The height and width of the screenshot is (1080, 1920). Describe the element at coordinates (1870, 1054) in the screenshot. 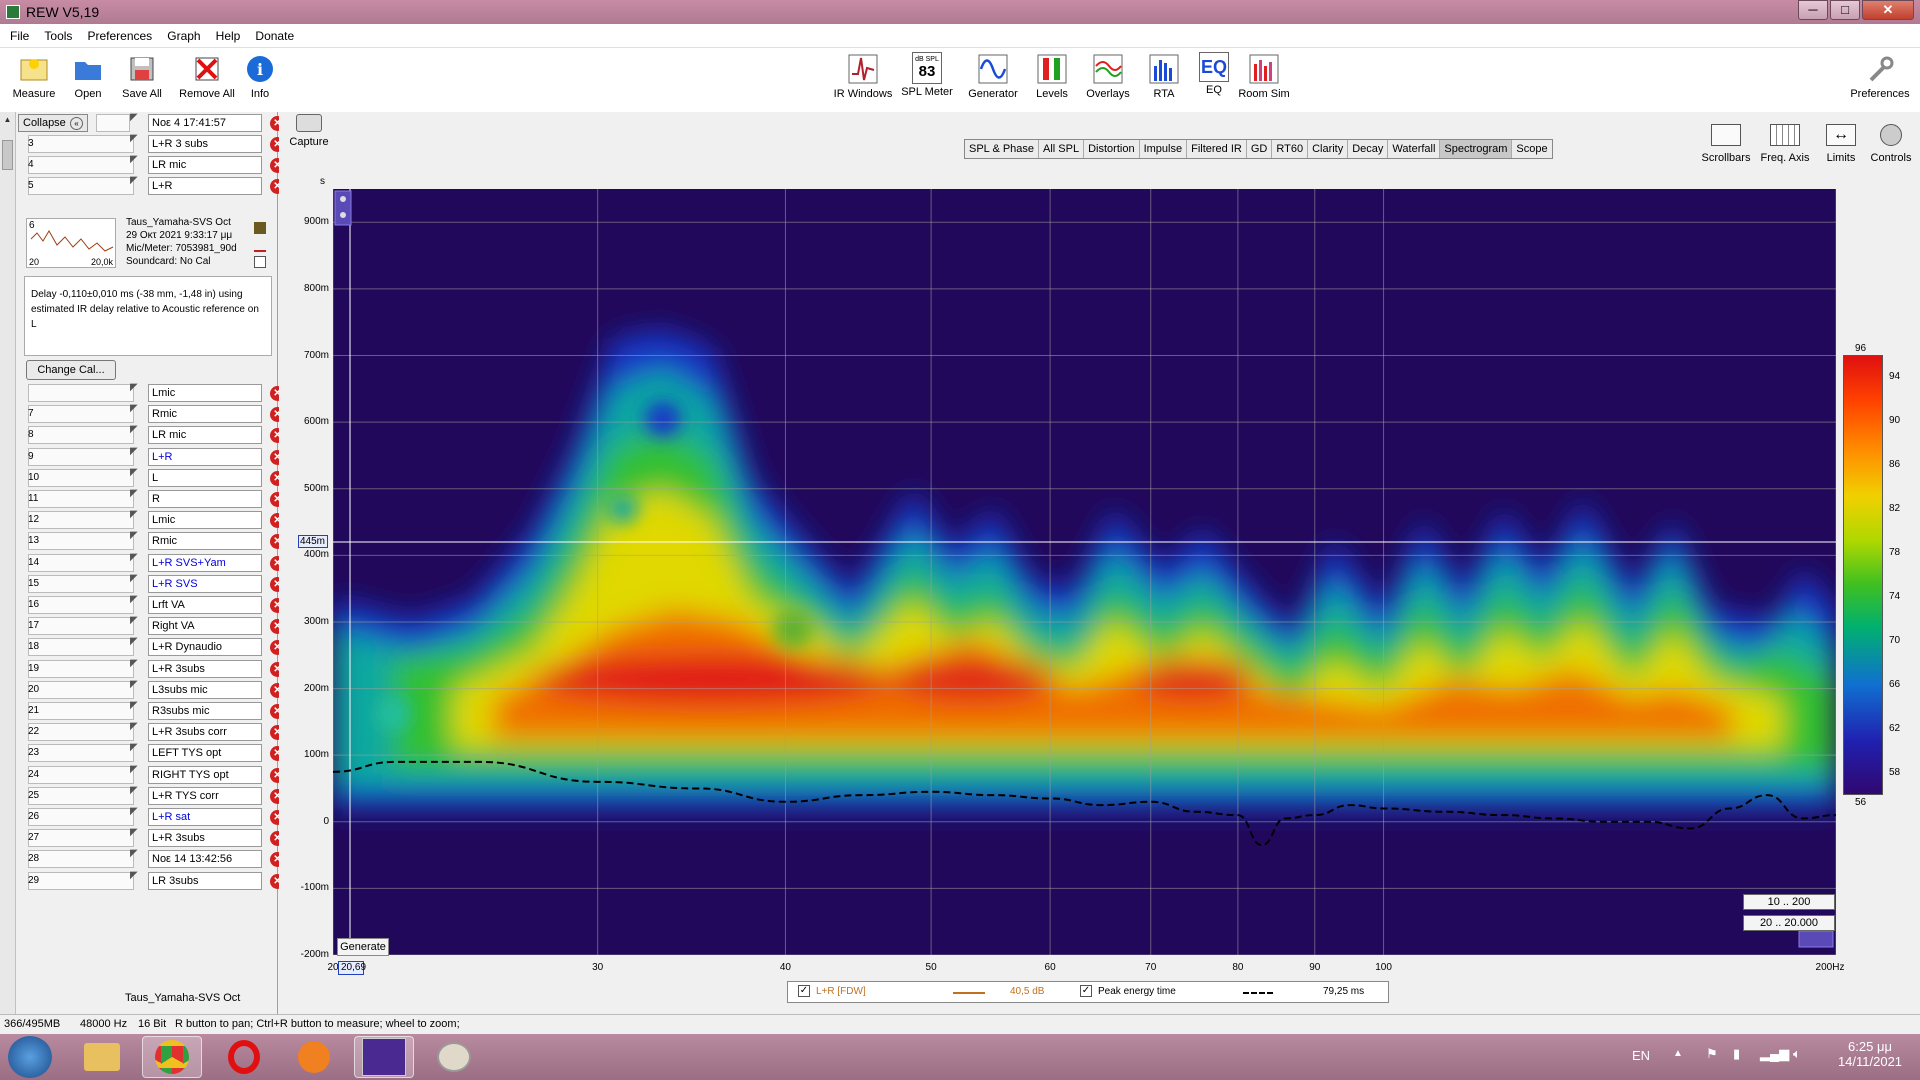

I see `clock: 6:25 μμ 14/11/2021` at that location.